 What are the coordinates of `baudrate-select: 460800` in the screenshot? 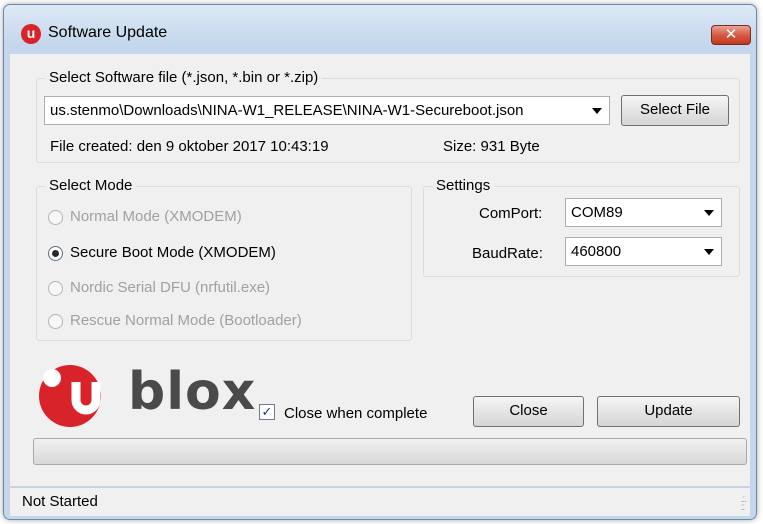 It's located at (643, 251).